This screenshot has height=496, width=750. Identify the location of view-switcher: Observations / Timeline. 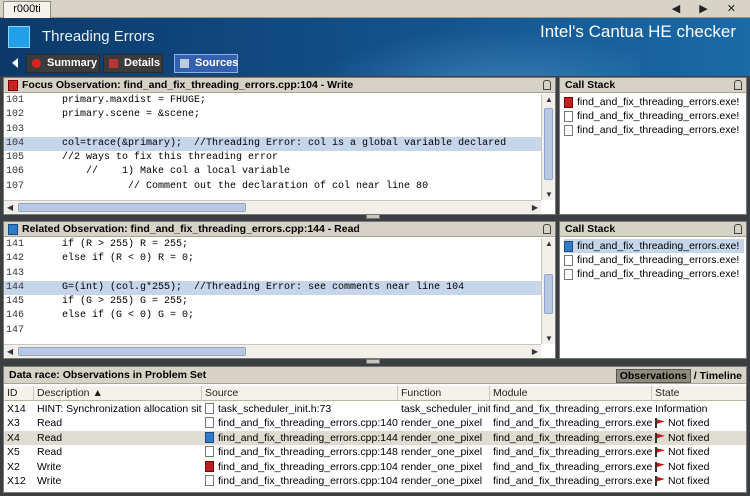
(678, 375).